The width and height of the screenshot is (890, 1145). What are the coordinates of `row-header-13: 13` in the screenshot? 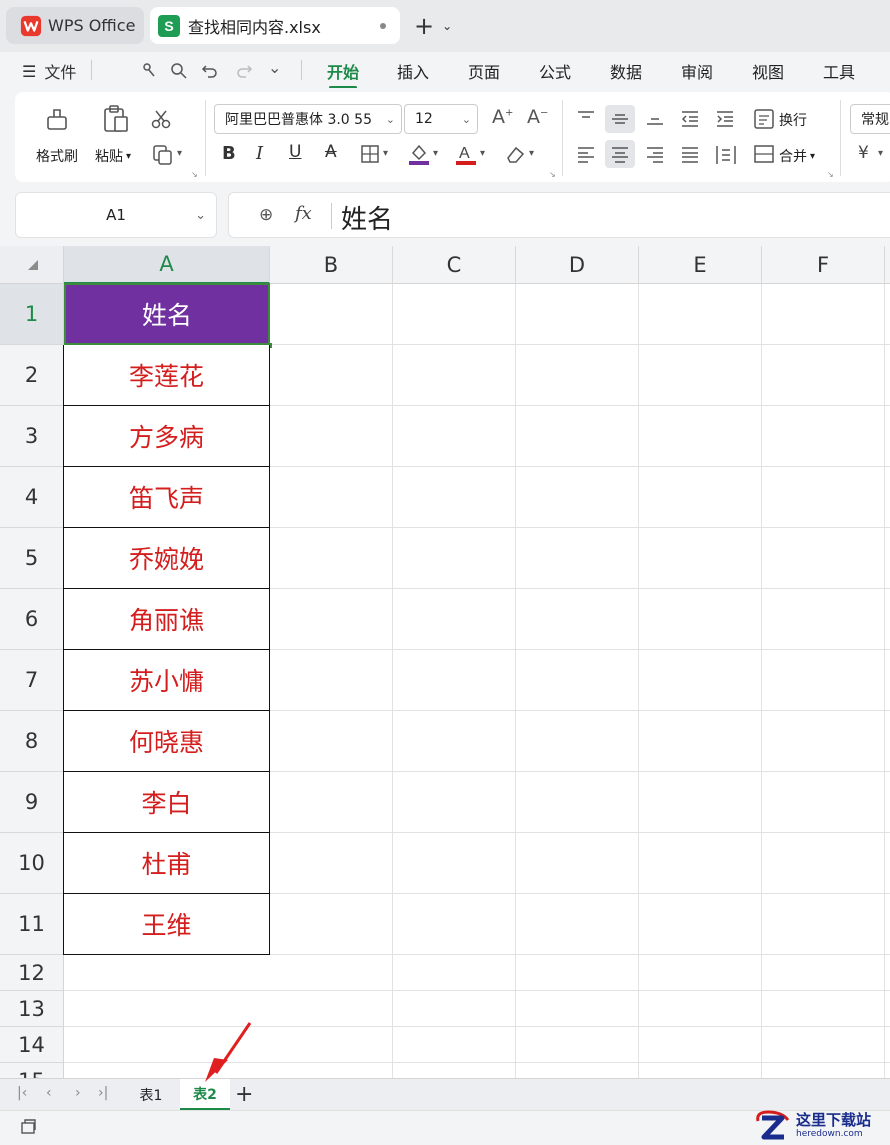 It's located at (32, 1009).